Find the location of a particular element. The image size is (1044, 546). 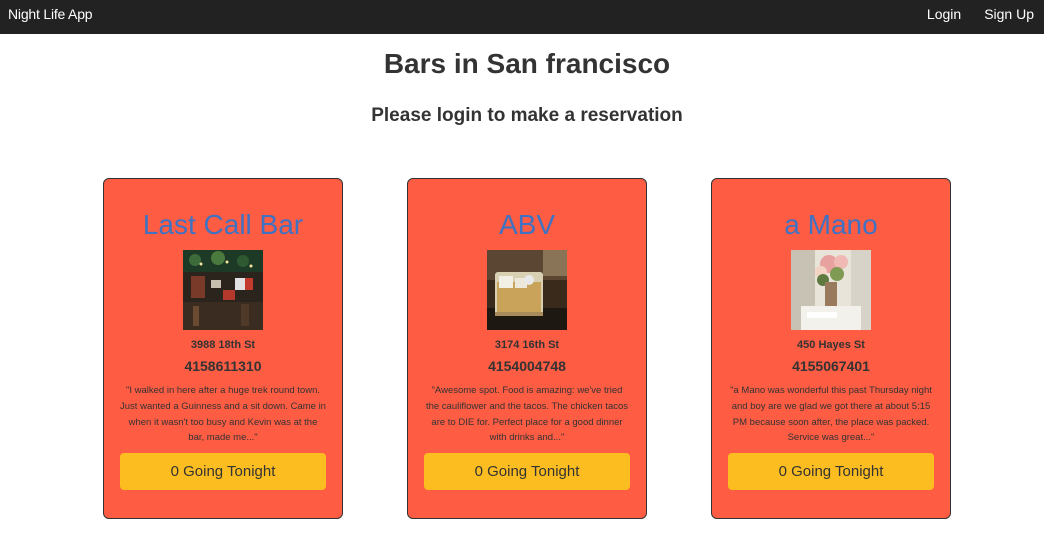

nav-links: Login Sign Up is located at coordinates (980, 14).